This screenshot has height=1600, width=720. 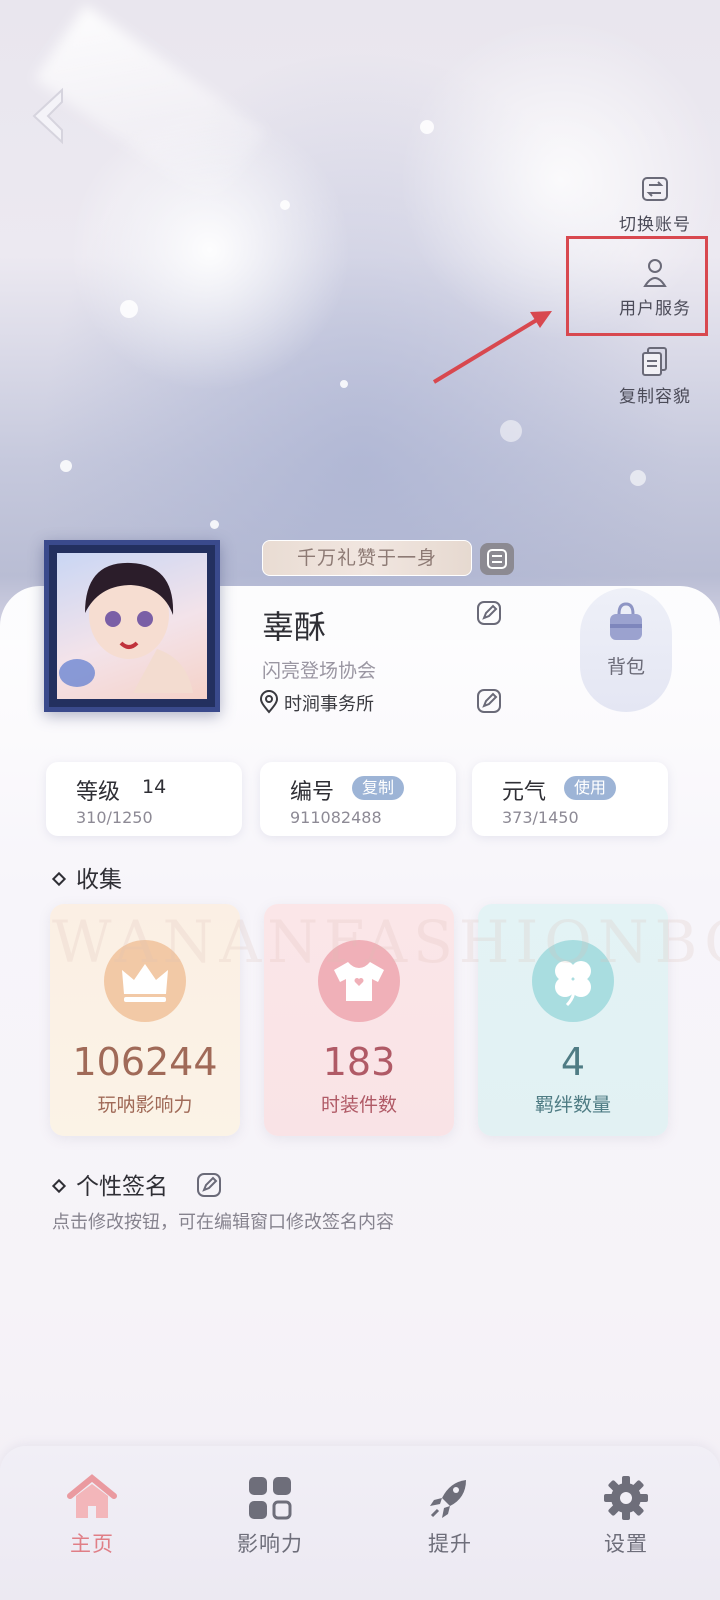 I want to click on signature-title: 个性签名, so click(x=109, y=1184).